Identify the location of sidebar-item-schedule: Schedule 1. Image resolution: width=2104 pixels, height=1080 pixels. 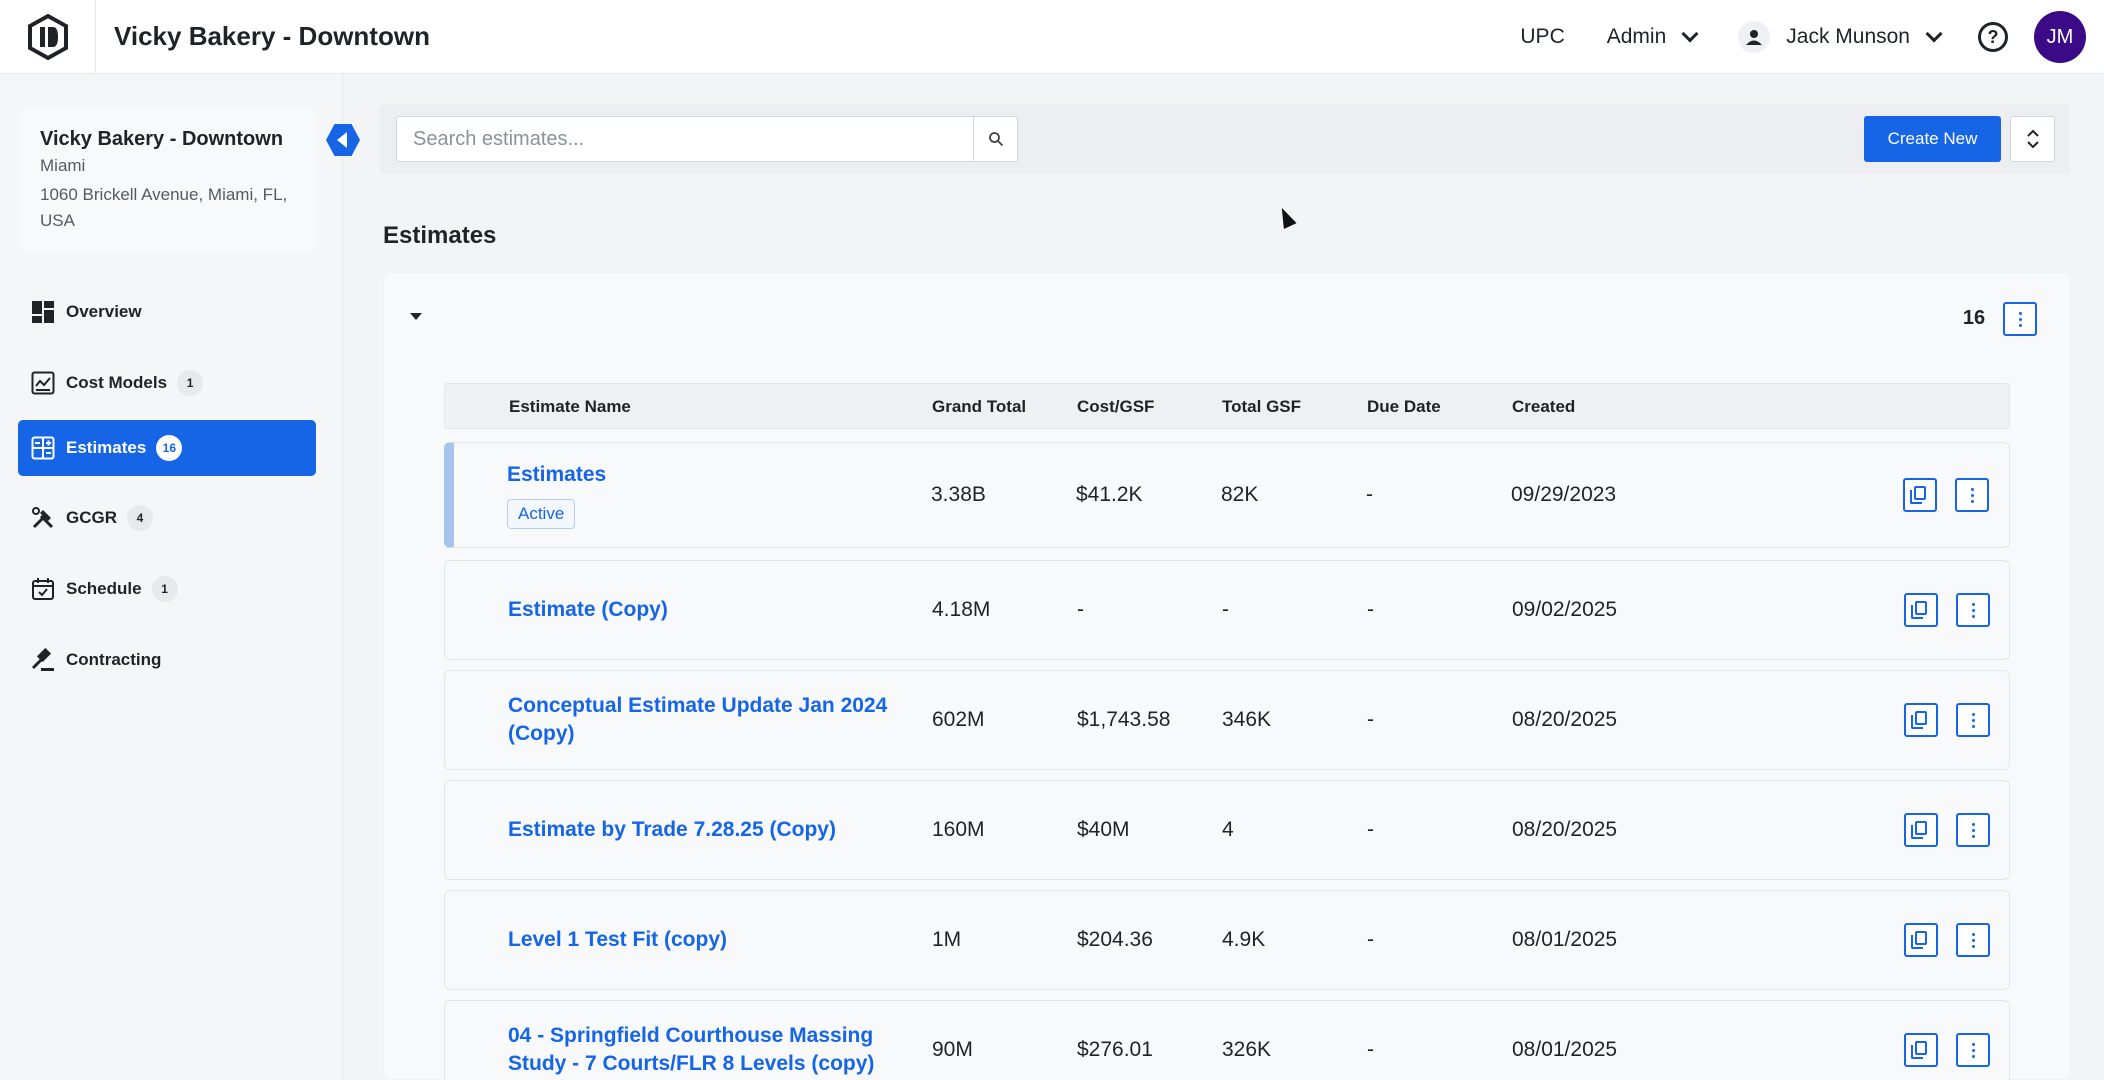
(167, 589).